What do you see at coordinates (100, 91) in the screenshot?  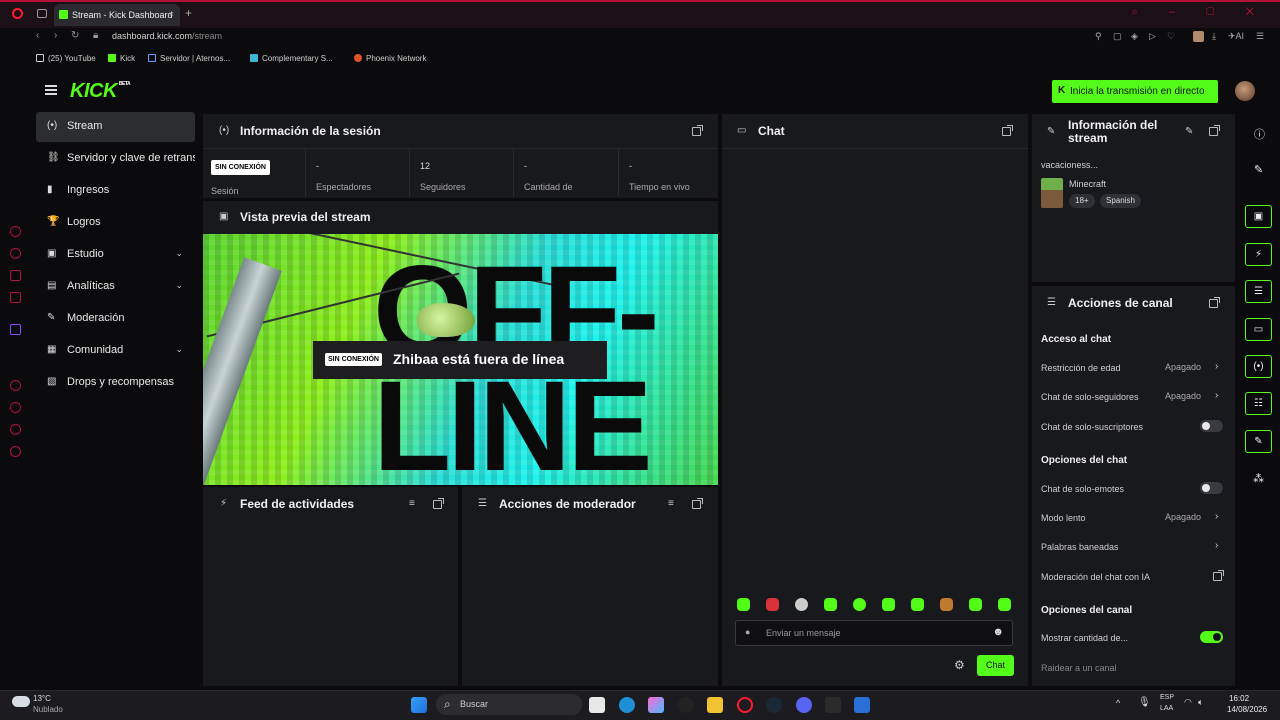 I see `kick-logo: KICK BETA` at bounding box center [100, 91].